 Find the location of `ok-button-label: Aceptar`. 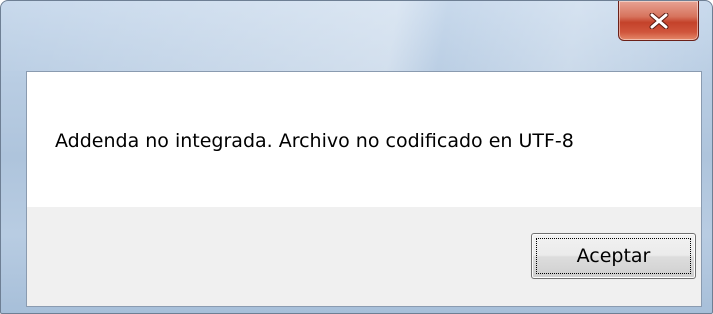

ok-button-label: Aceptar is located at coordinates (613, 256).